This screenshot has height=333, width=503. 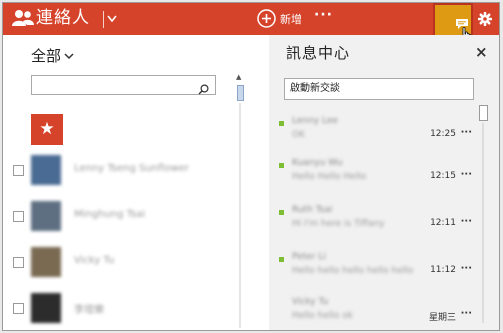 What do you see at coordinates (443, 223) in the screenshot?
I see `conversation-time: 12:11` at bounding box center [443, 223].